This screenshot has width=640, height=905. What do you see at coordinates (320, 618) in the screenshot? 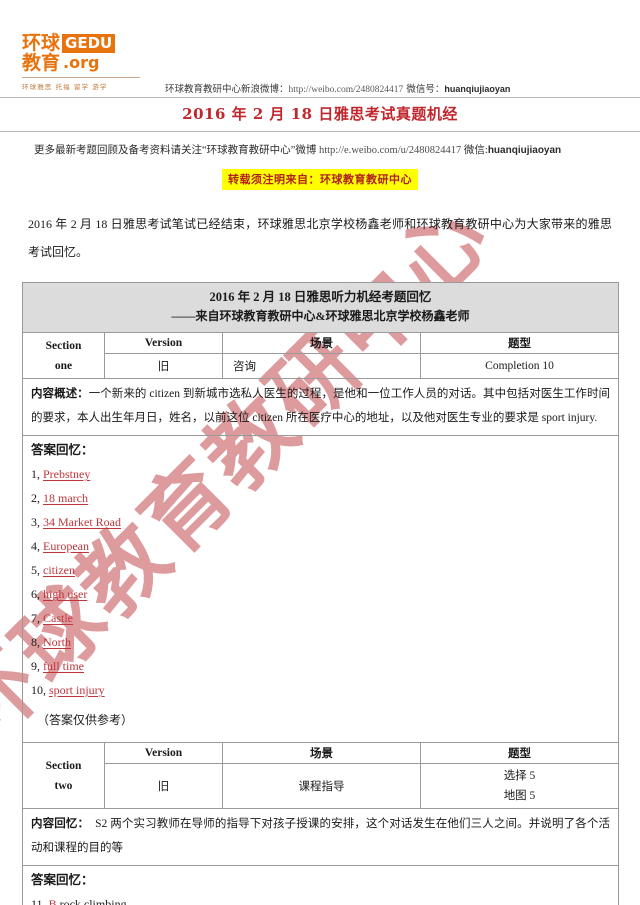
I see `list-item: 7, Castle` at bounding box center [320, 618].